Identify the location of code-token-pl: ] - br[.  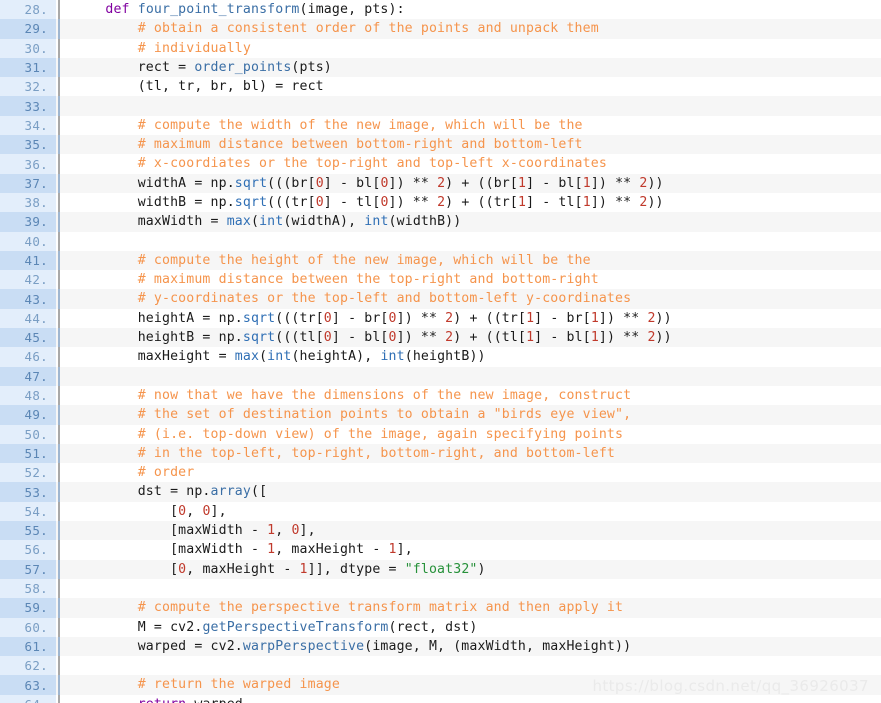
(360, 318).